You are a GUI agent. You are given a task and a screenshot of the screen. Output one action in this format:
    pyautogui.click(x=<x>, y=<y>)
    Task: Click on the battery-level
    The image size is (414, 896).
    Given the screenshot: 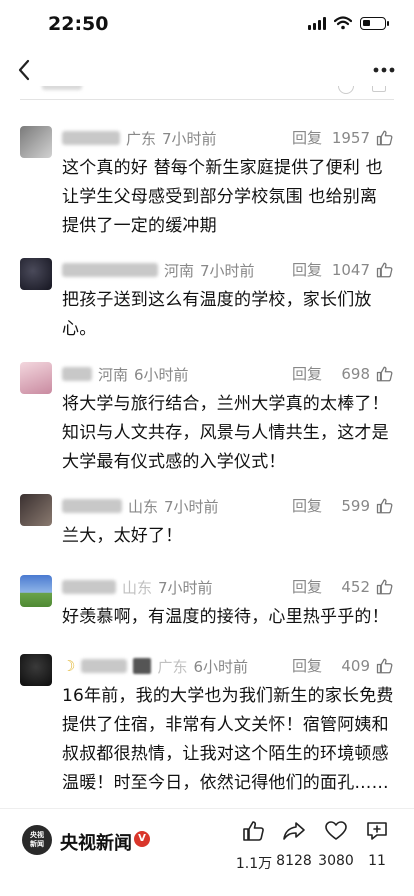 What is the action you would take?
    pyautogui.click(x=366, y=22)
    